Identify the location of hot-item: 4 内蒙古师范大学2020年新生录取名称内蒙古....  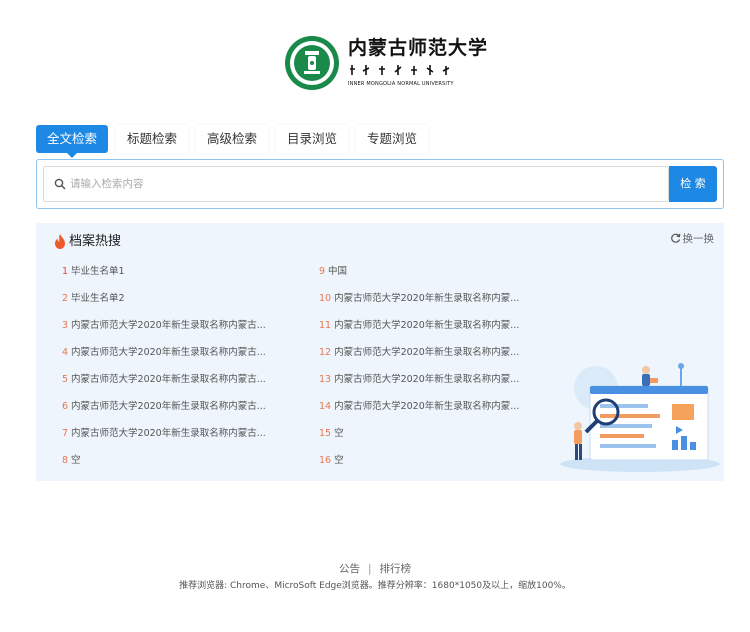
(178, 353).